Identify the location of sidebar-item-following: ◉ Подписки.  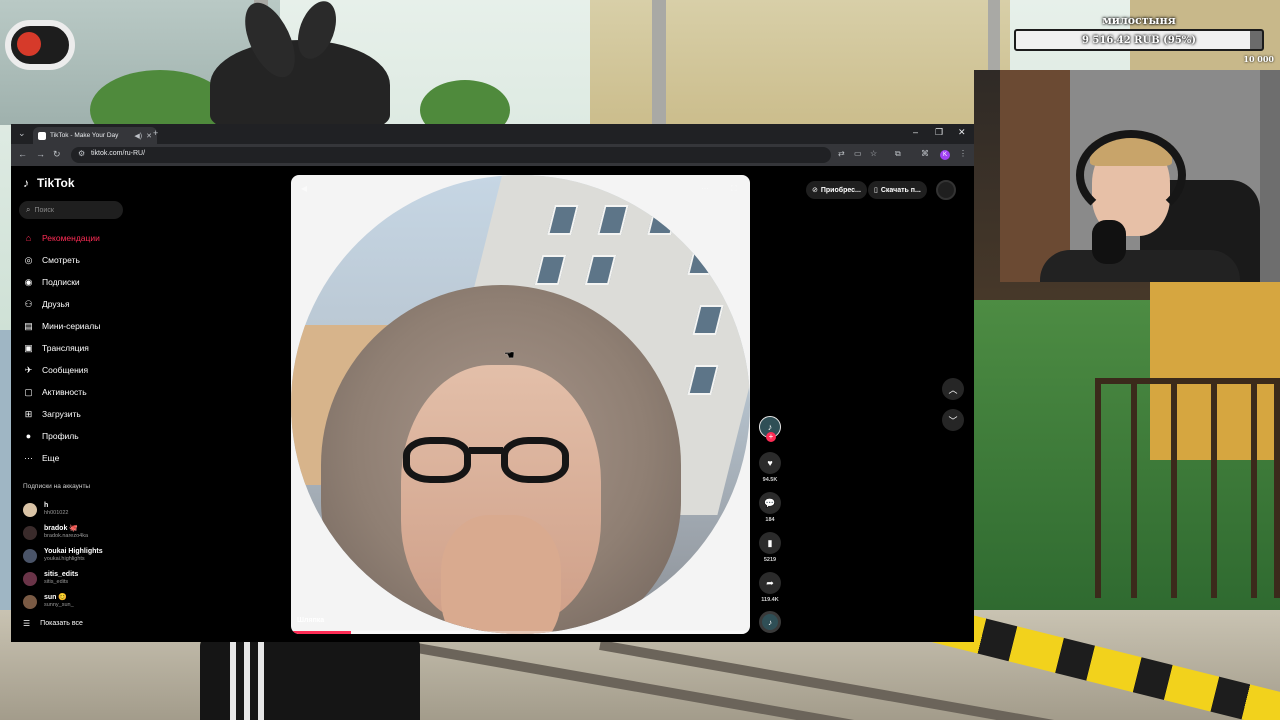
(61, 282).